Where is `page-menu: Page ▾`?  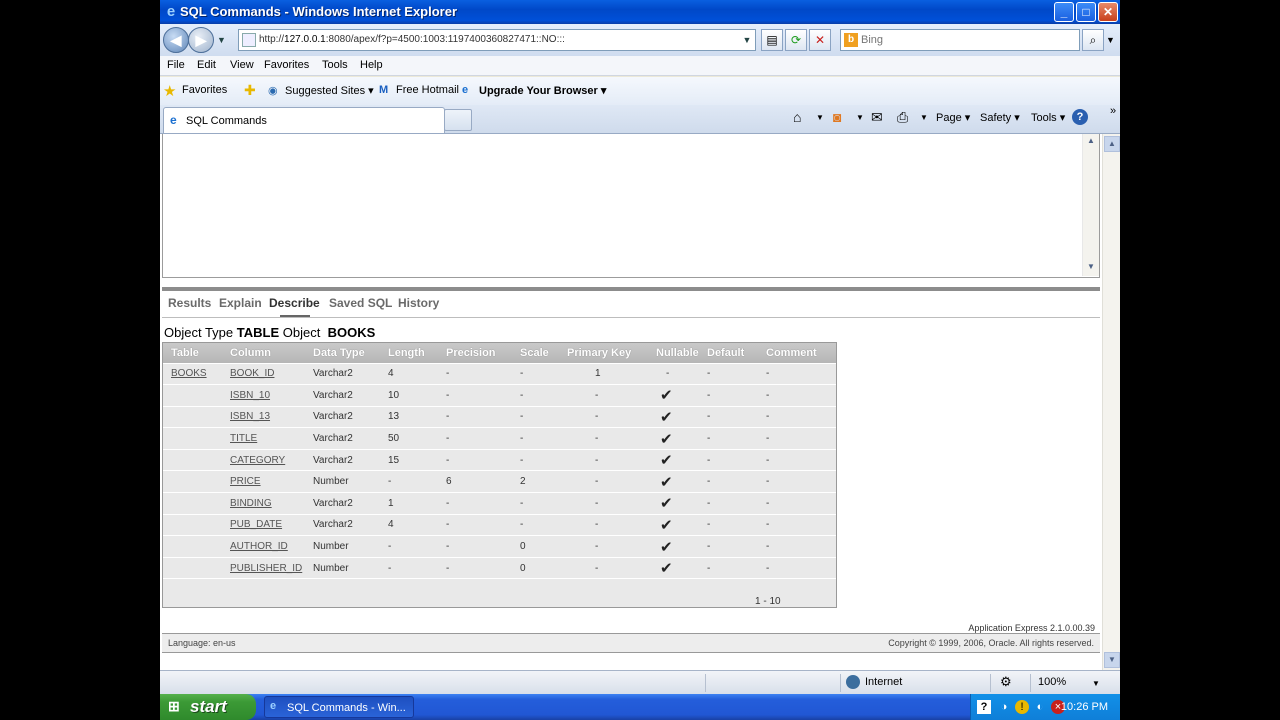 page-menu: Page ▾ is located at coordinates (953, 117).